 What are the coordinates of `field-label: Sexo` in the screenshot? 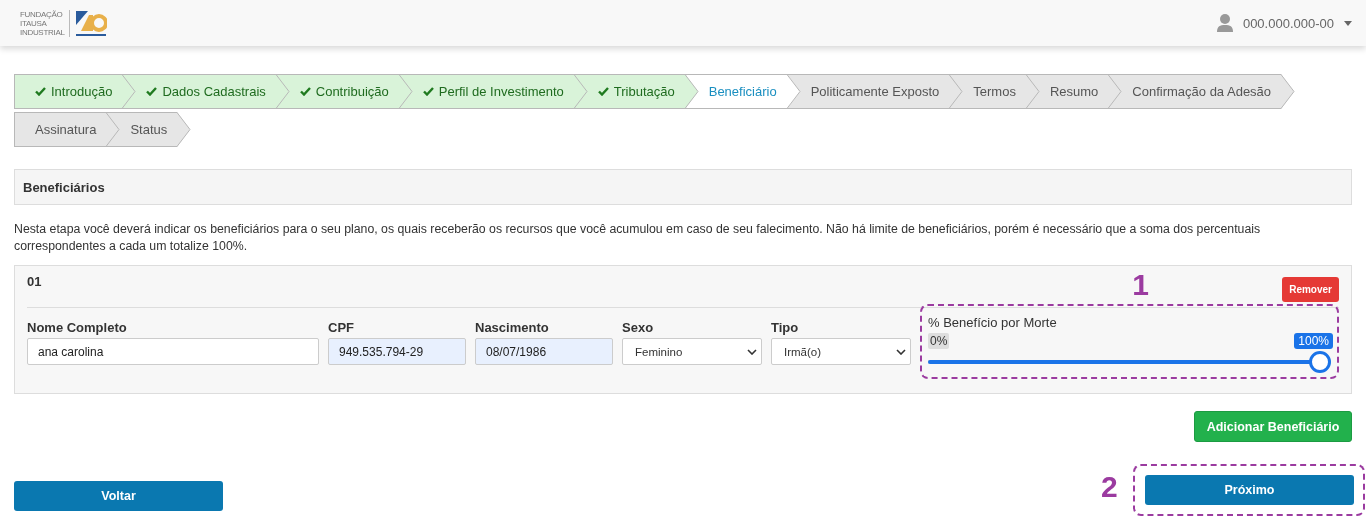 It's located at (638, 327).